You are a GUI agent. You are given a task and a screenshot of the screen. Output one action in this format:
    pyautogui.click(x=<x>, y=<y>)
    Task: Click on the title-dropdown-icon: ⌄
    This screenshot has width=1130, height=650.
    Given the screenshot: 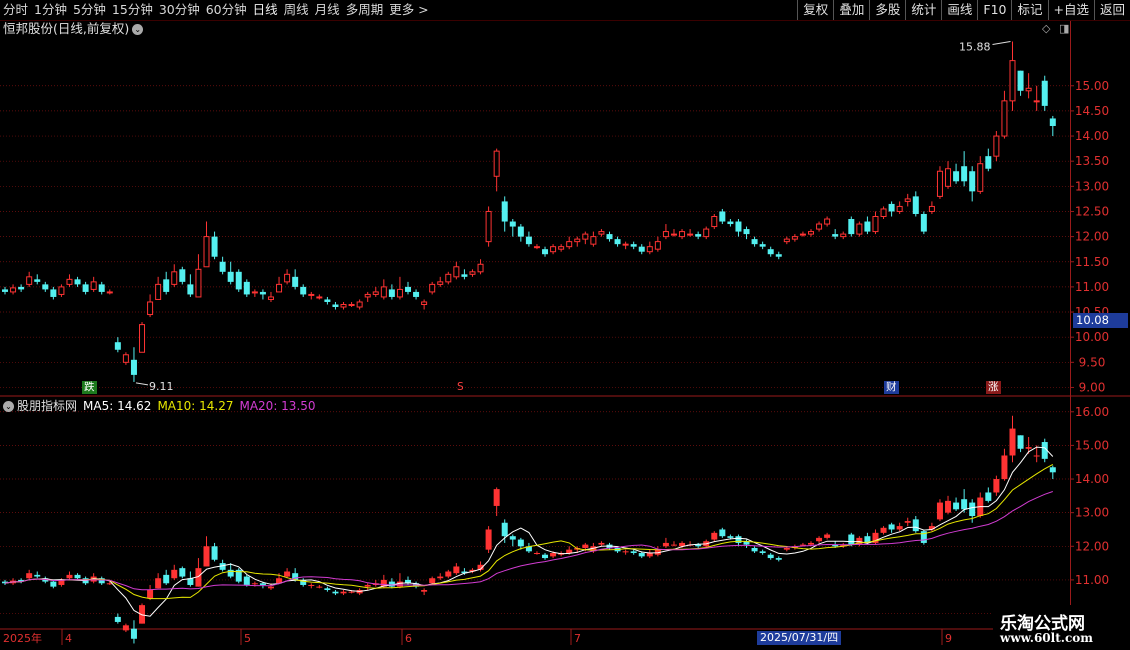 What is the action you would take?
    pyautogui.click(x=138, y=29)
    